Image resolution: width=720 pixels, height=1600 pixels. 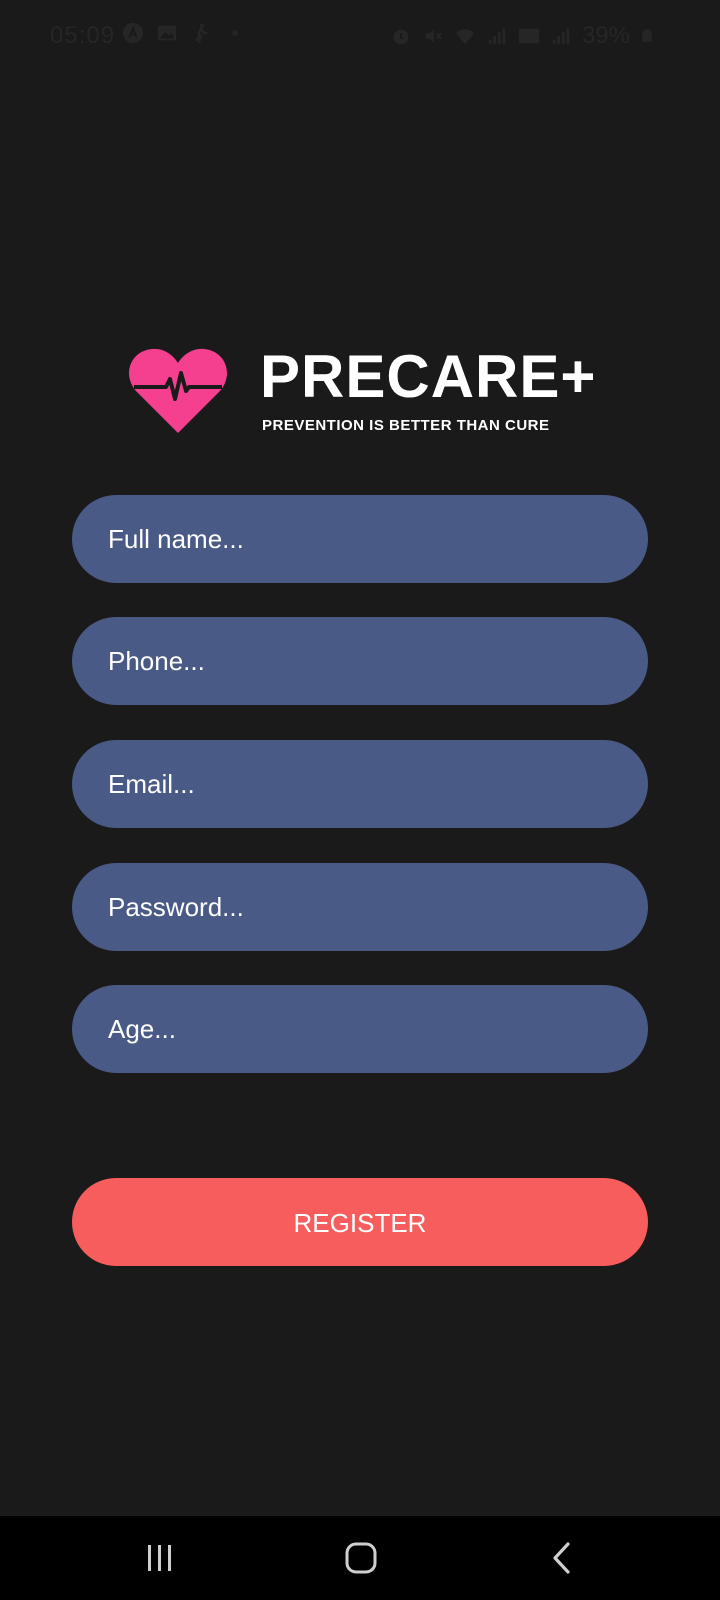 What do you see at coordinates (178, 390) in the screenshot?
I see `heart-pulse-icon` at bounding box center [178, 390].